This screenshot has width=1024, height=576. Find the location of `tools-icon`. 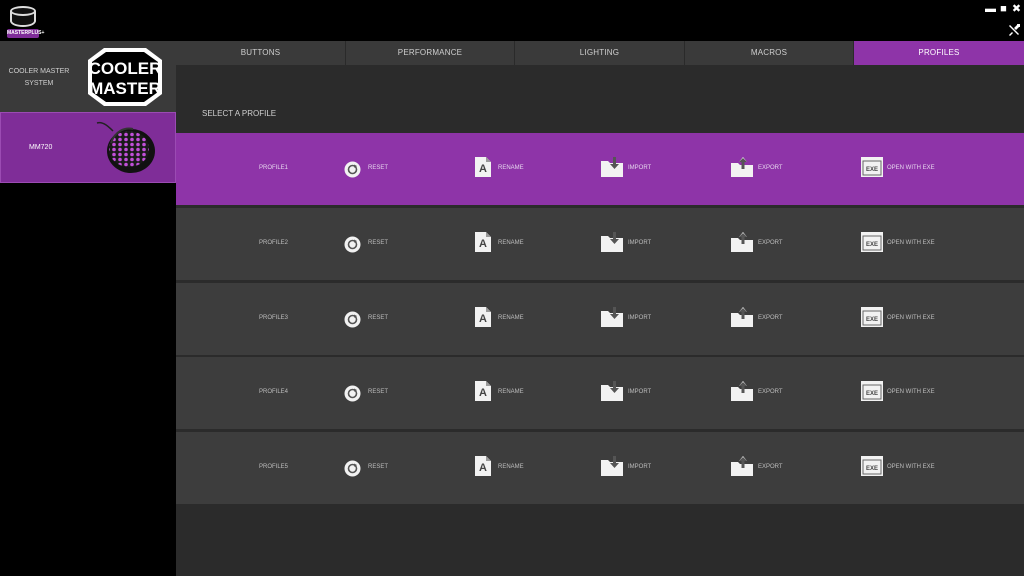

tools-icon is located at coordinates (1014, 30).